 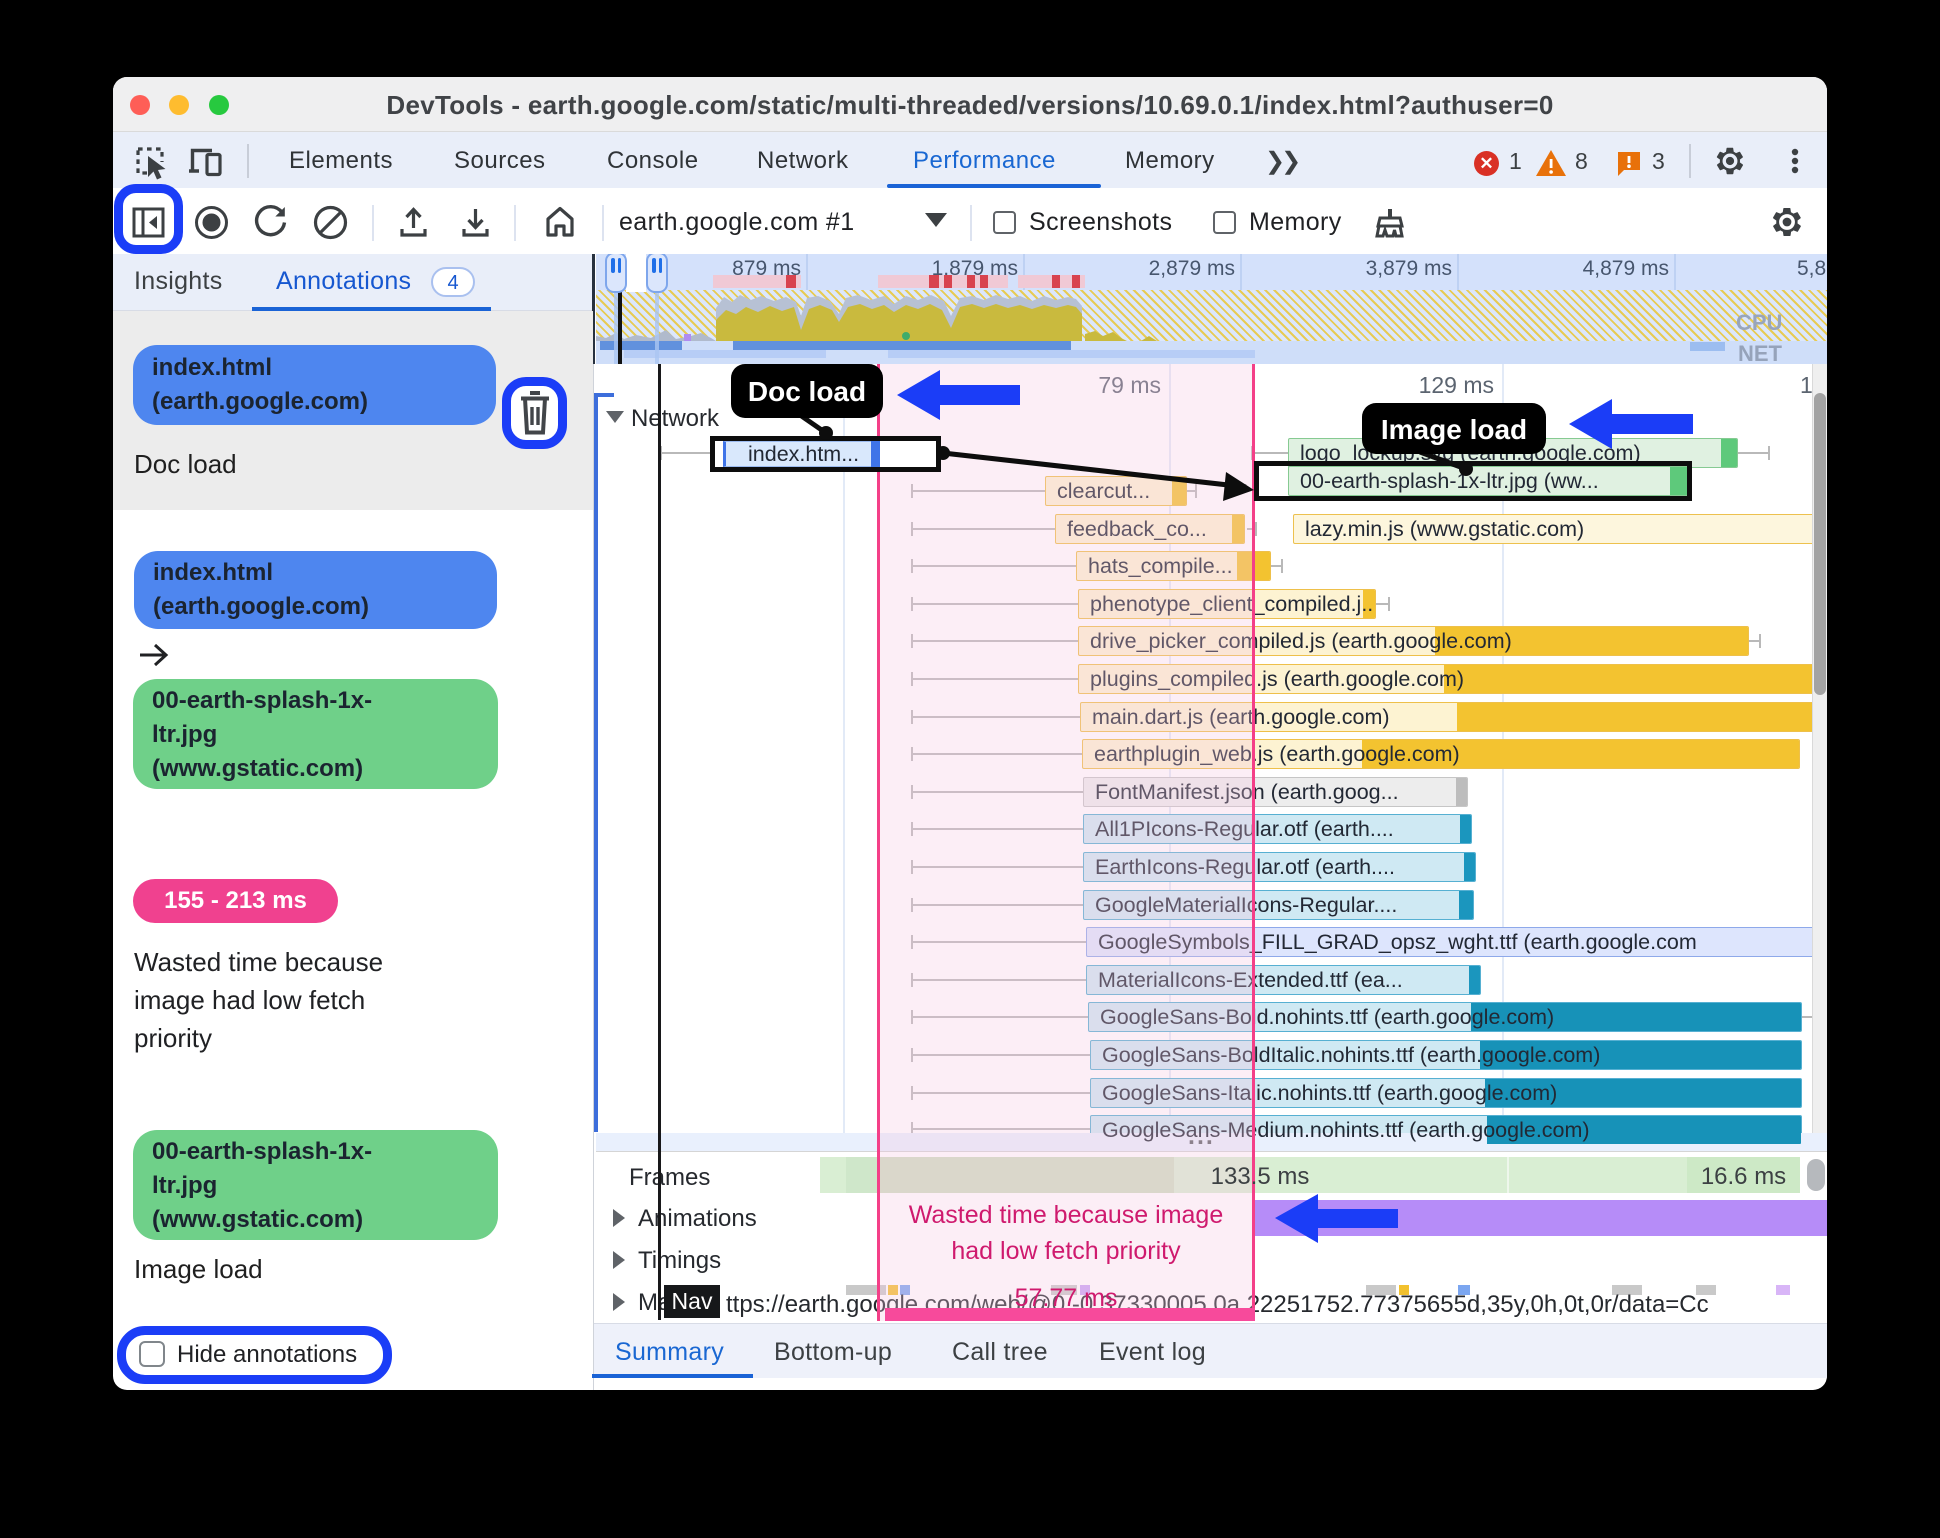 What do you see at coordinates (807, 391) in the screenshot?
I see `svg-text: Doc load` at bounding box center [807, 391].